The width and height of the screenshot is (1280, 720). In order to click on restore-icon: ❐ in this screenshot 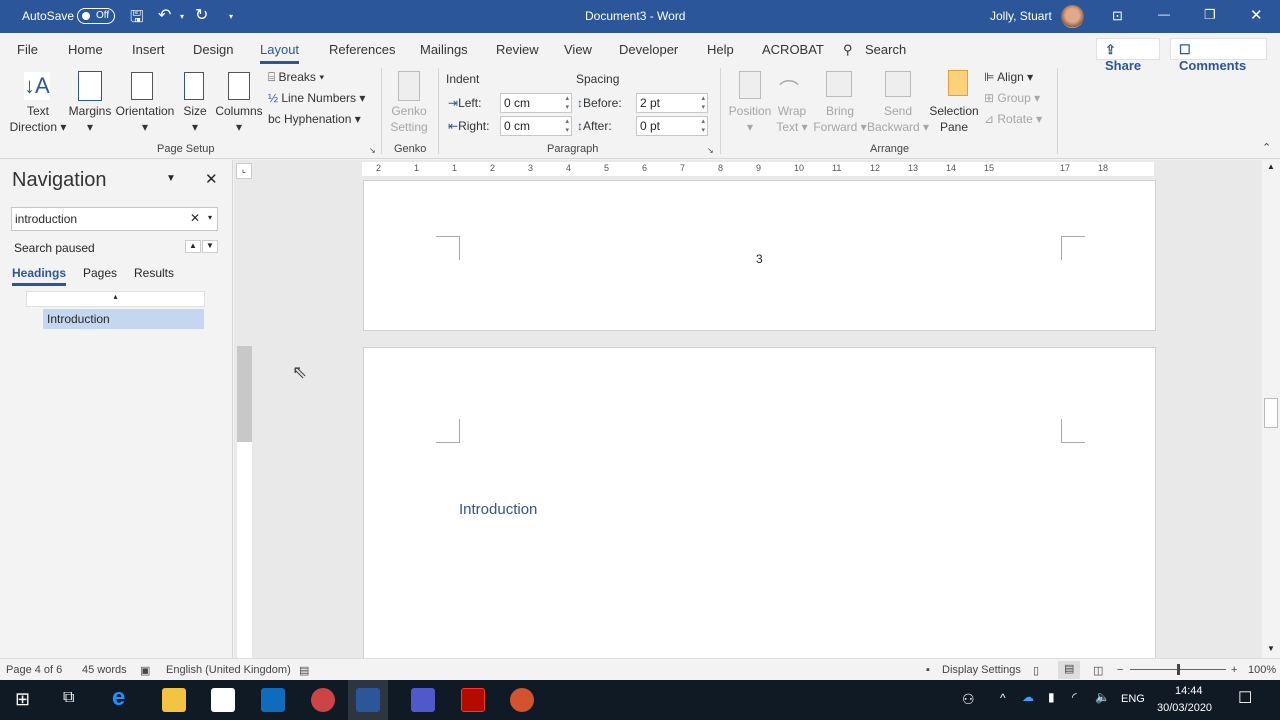, I will do `click(1210, 15)`.